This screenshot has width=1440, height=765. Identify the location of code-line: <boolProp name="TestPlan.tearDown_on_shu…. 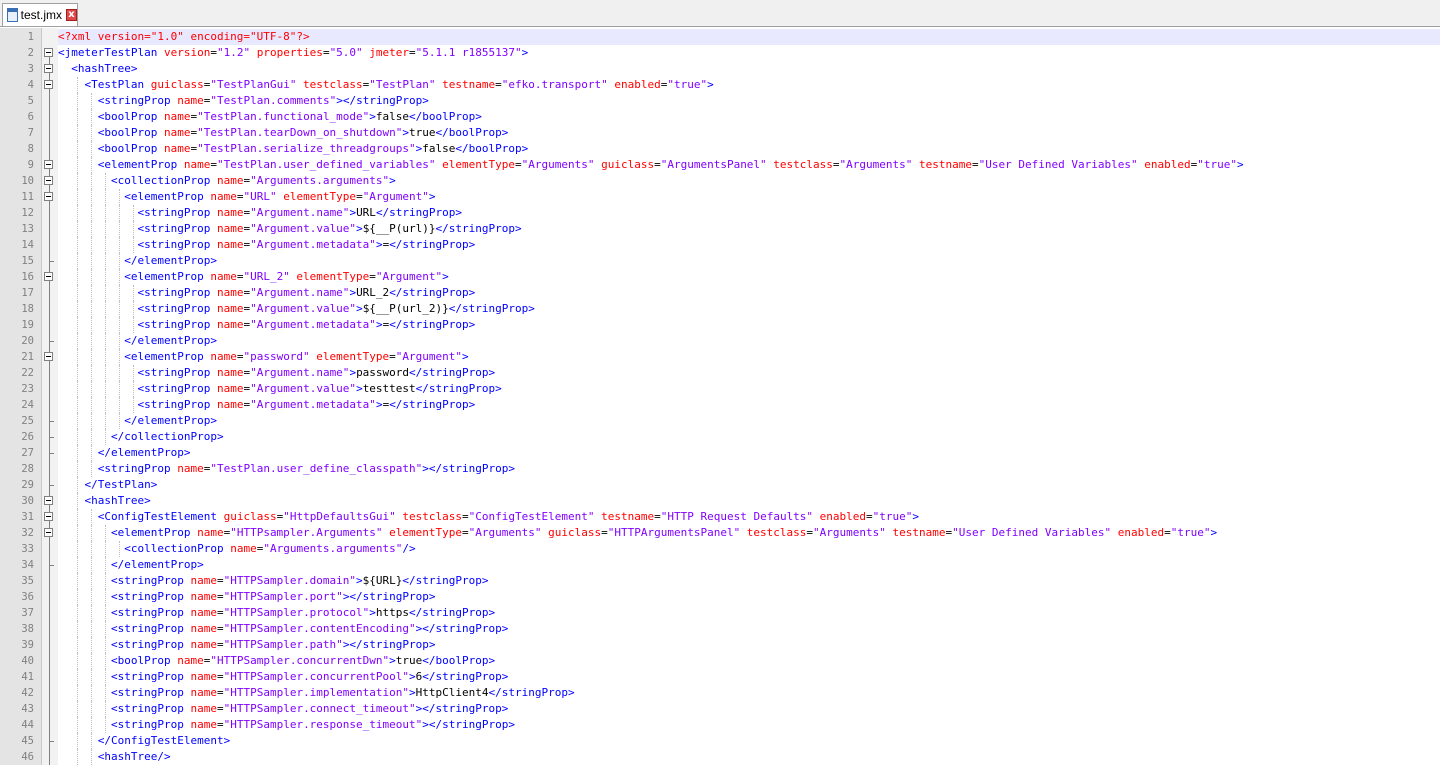
(749, 133).